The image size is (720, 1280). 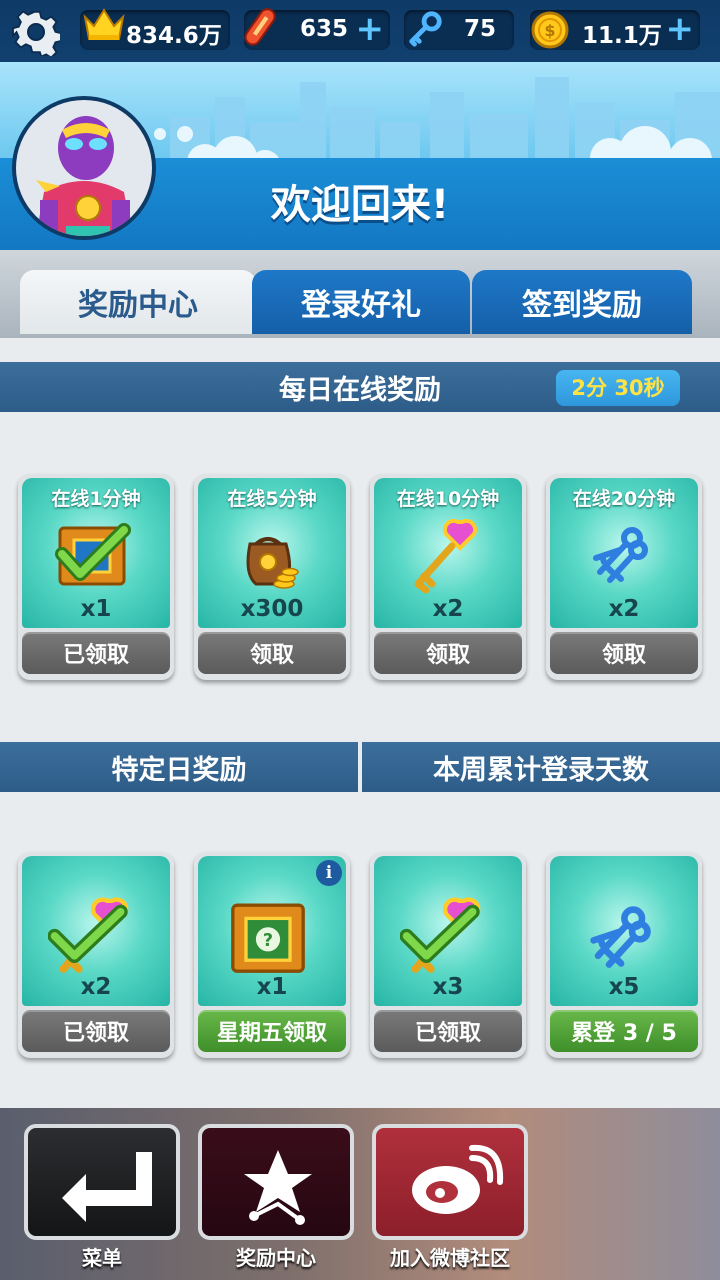 What do you see at coordinates (458, 1179) in the screenshot?
I see `weibo-icon` at bounding box center [458, 1179].